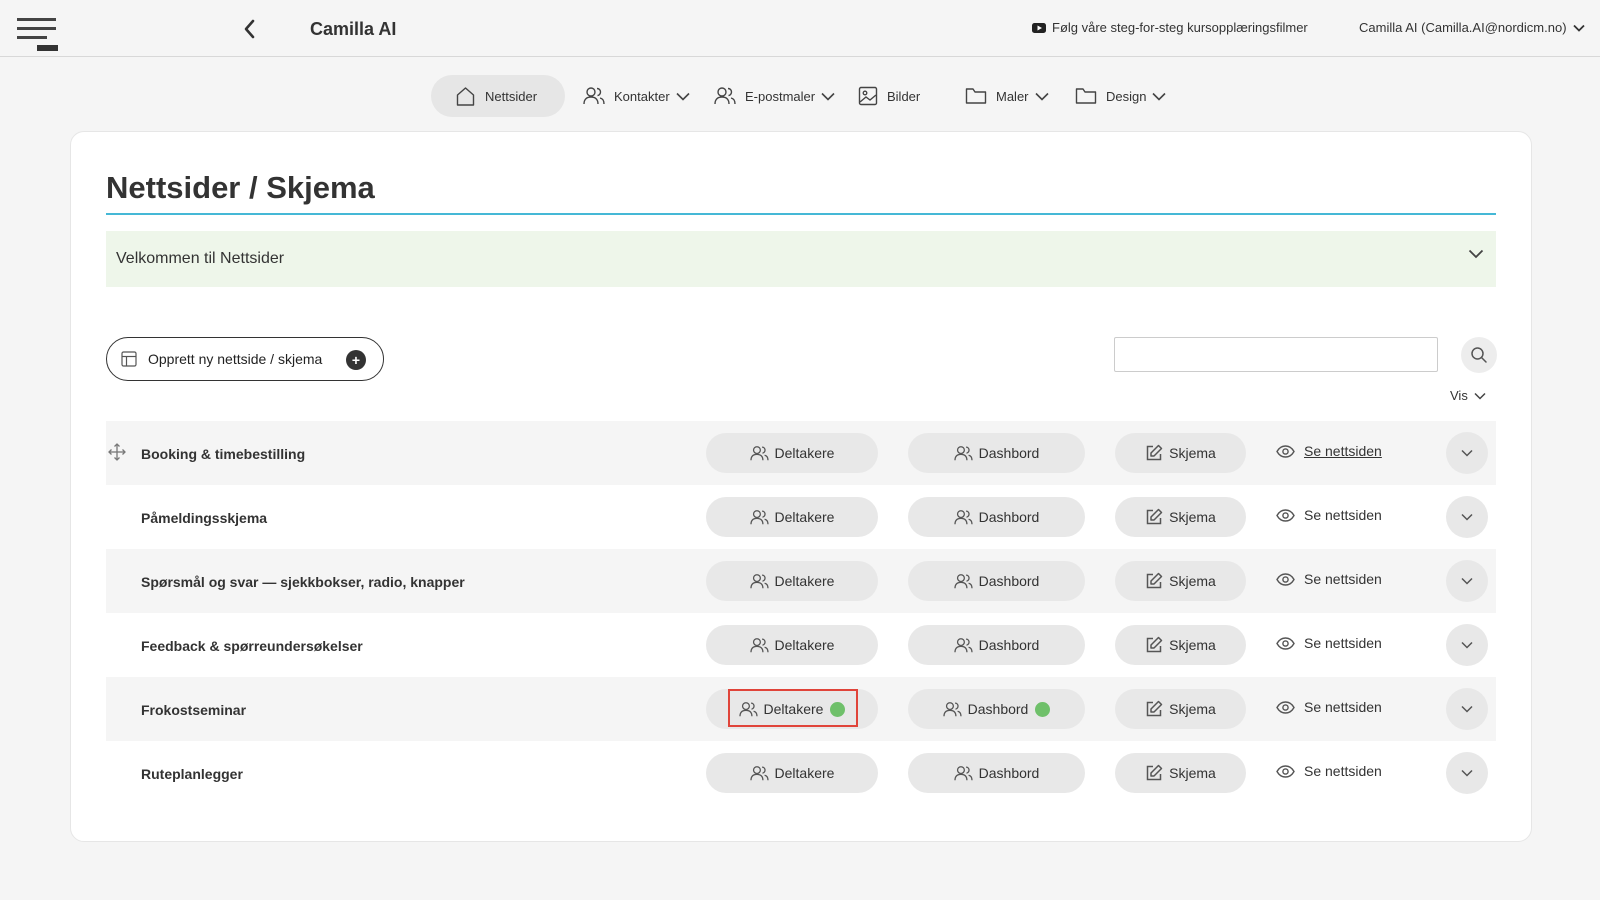 The height and width of the screenshot is (900, 1600). I want to click on search-button, so click(1479, 355).